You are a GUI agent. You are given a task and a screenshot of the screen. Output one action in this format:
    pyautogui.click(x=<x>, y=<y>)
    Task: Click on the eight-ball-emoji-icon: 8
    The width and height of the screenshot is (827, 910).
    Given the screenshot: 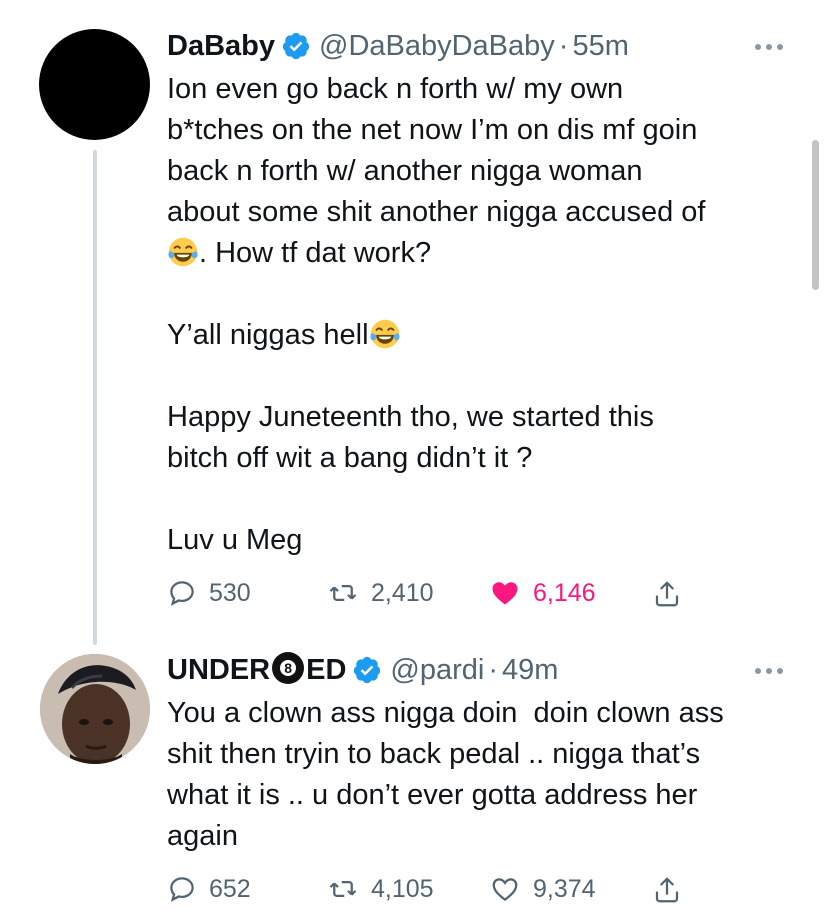 What is the action you would take?
    pyautogui.click(x=288, y=668)
    